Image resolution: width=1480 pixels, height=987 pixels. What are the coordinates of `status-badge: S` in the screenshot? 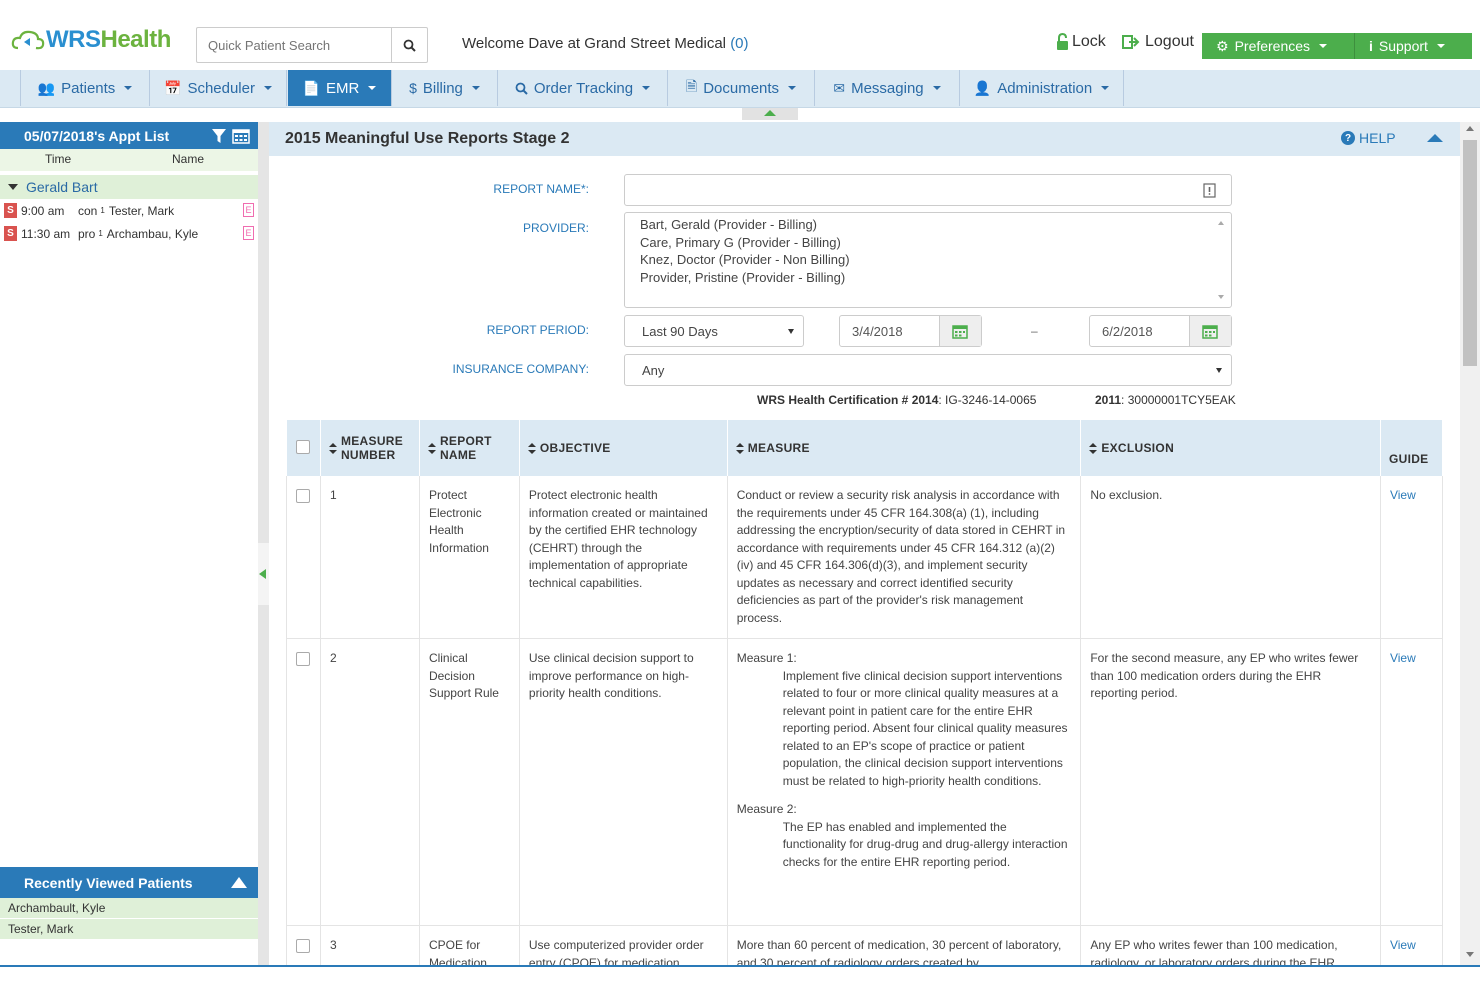 It's located at (10, 233).